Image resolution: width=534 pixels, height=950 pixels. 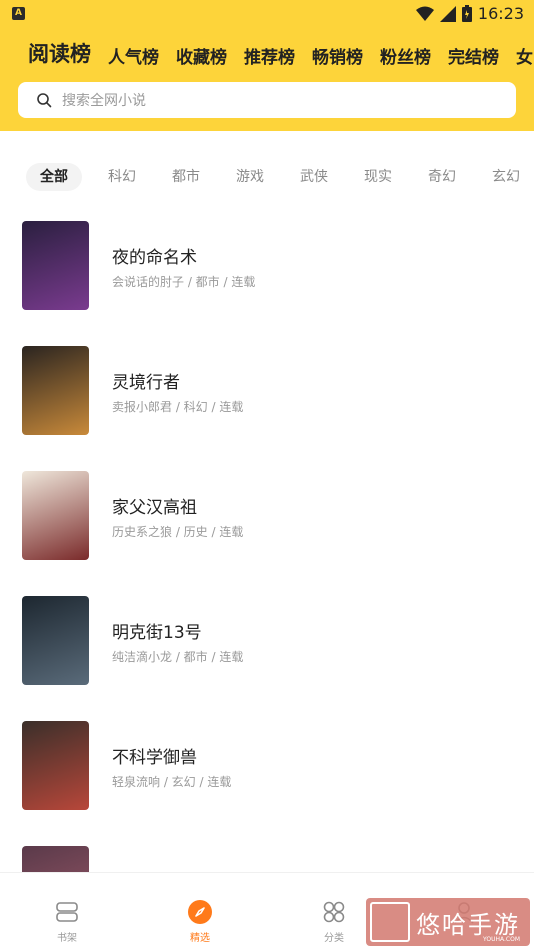 I want to click on tab-recommended: 推荐榜, so click(x=269, y=56).